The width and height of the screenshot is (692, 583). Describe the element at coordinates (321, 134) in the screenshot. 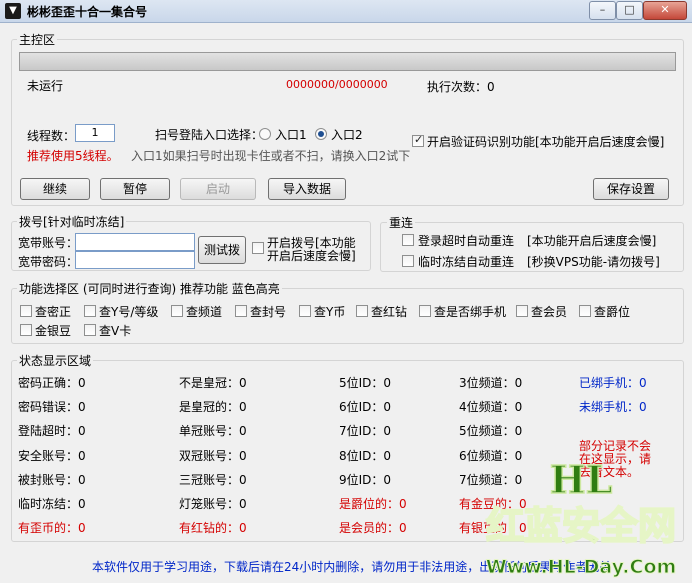

I see `entry2-radio` at that location.